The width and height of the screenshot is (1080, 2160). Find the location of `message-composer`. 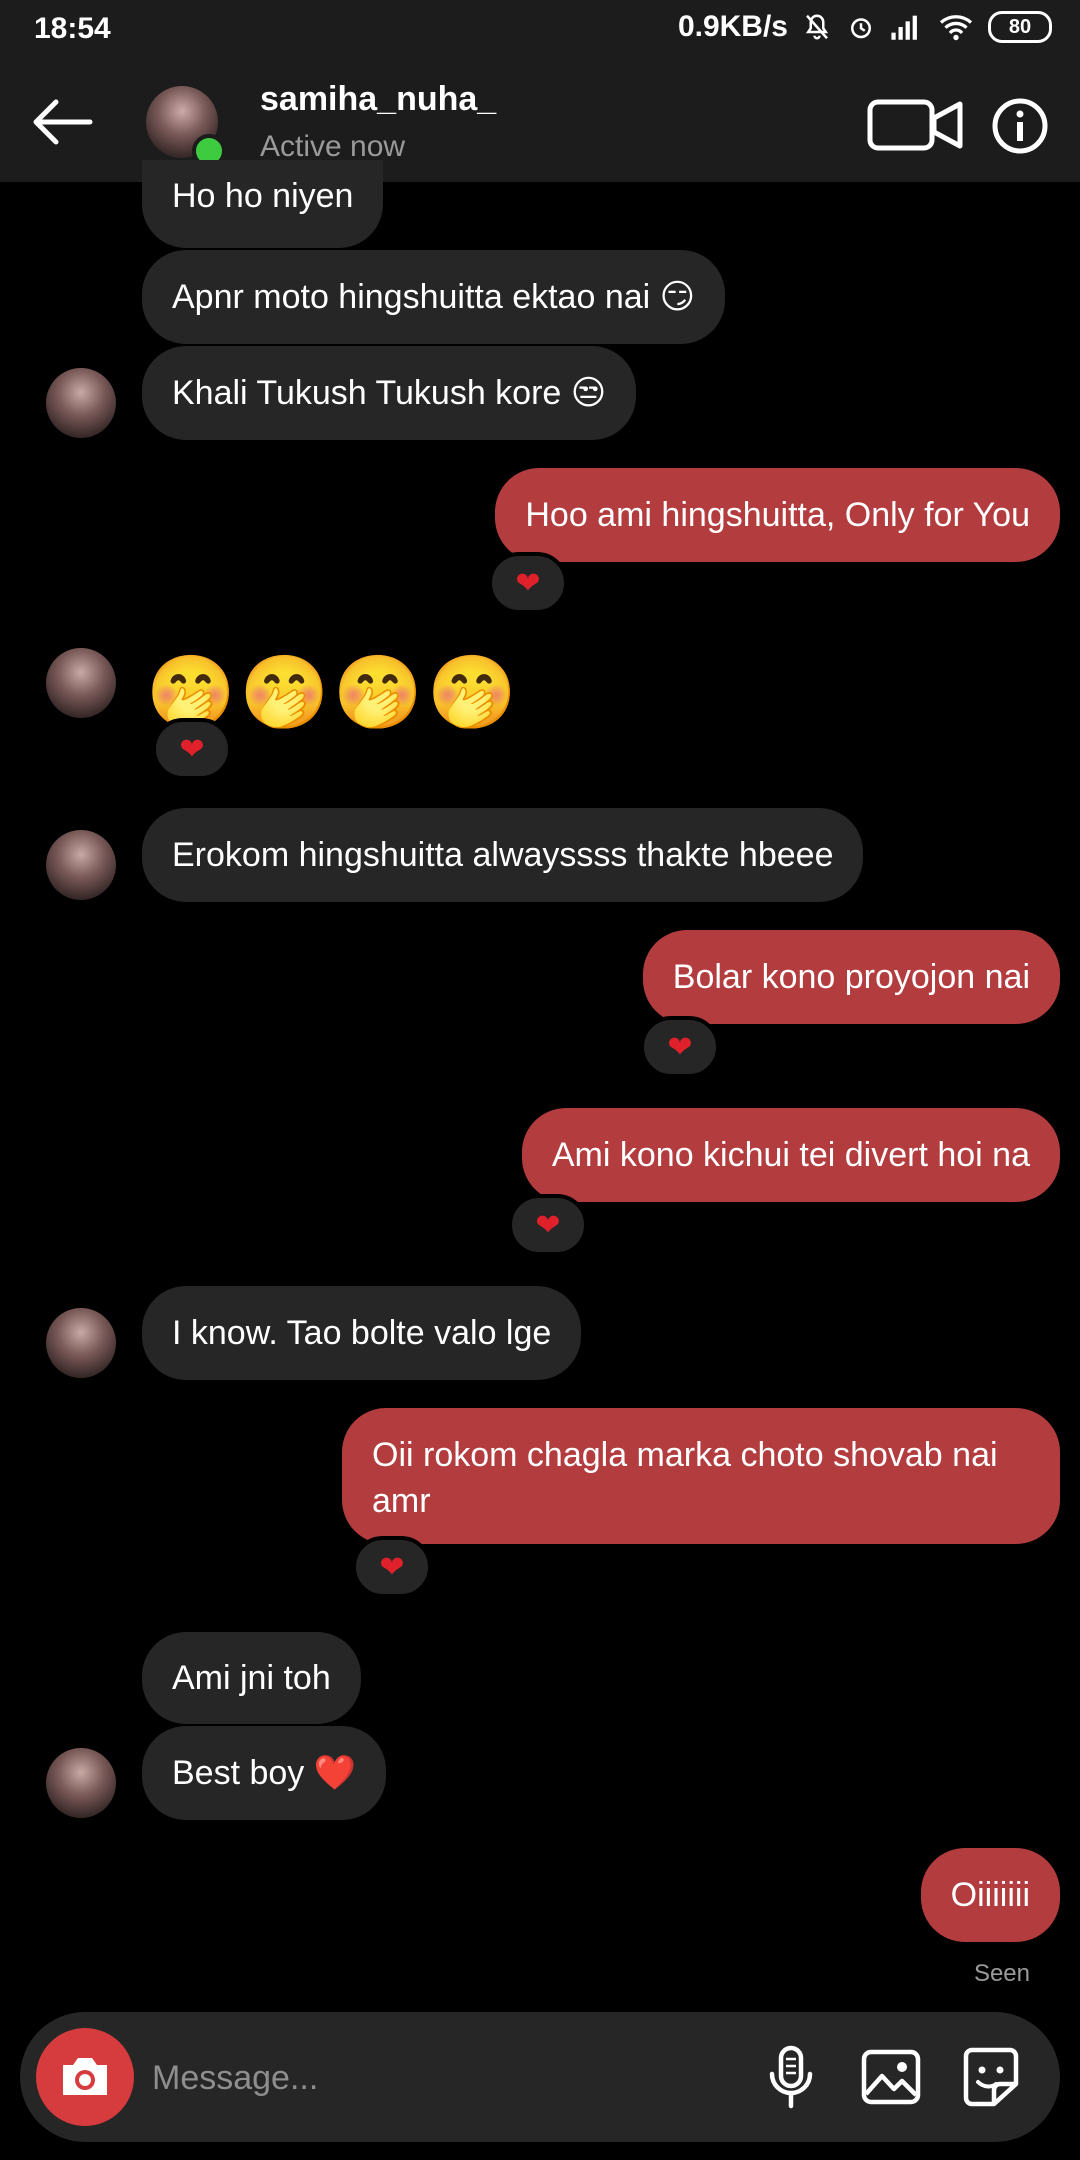

message-composer is located at coordinates (540, 2077).